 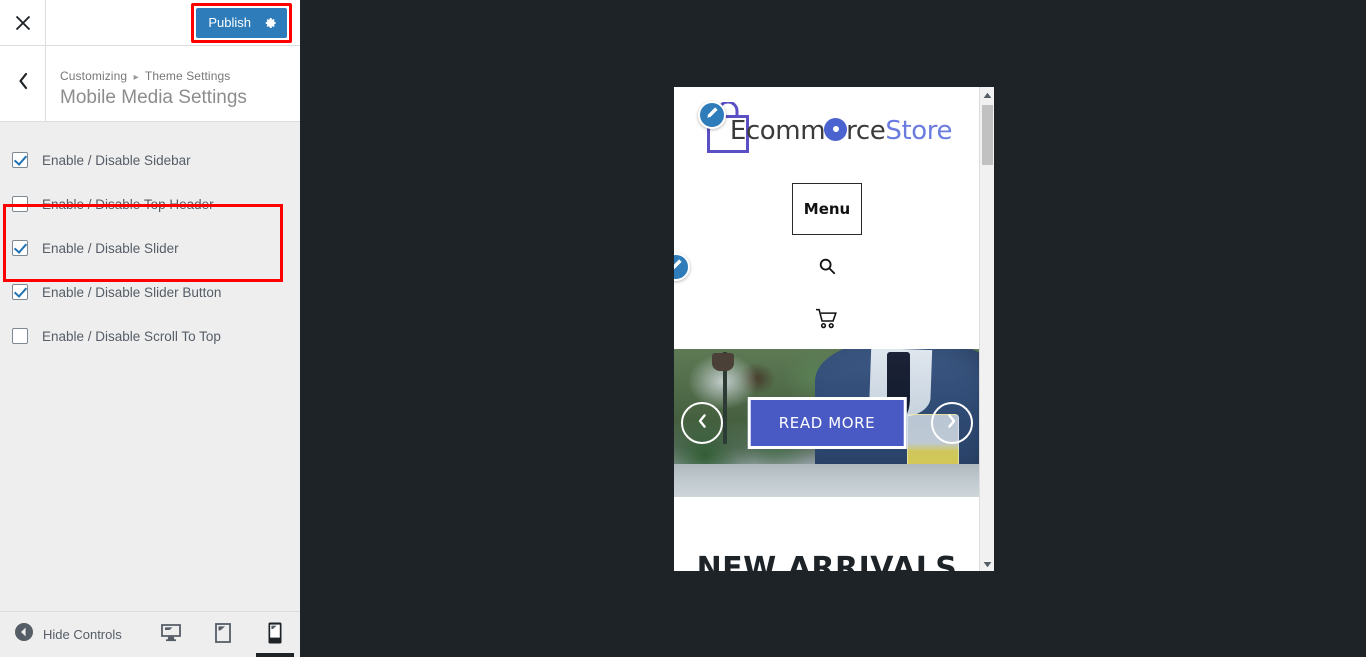 What do you see at coordinates (150, 634) in the screenshot?
I see `customizer-footer: Hide Controls` at bounding box center [150, 634].